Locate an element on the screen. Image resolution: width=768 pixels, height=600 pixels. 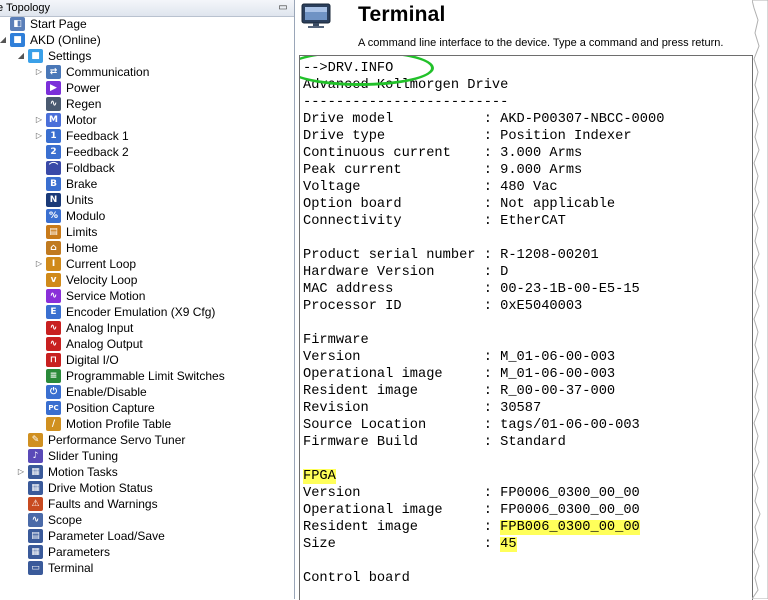
highlighted-value: FPB006_0300_00_00 is located at coordinates (570, 527).